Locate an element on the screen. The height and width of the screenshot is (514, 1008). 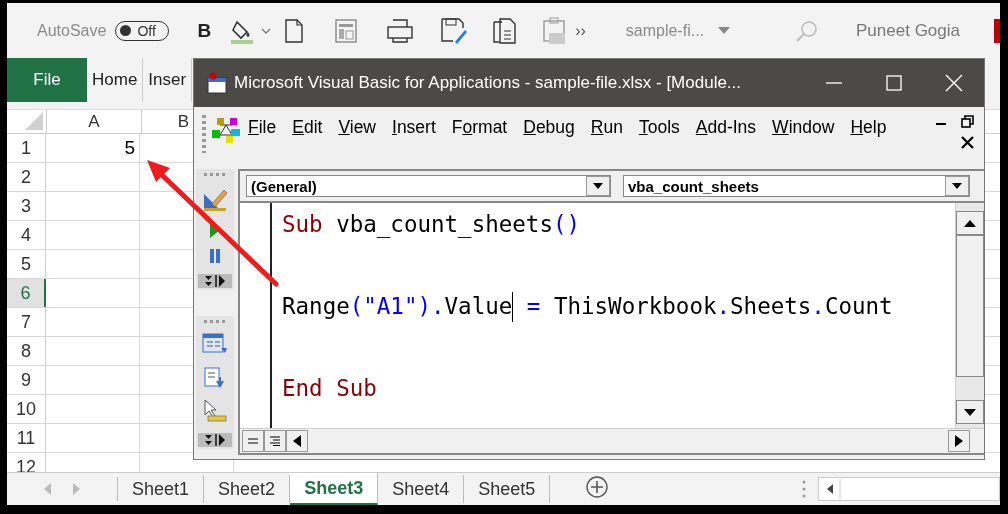
object-dropdown: (General) is located at coordinates (428, 186).